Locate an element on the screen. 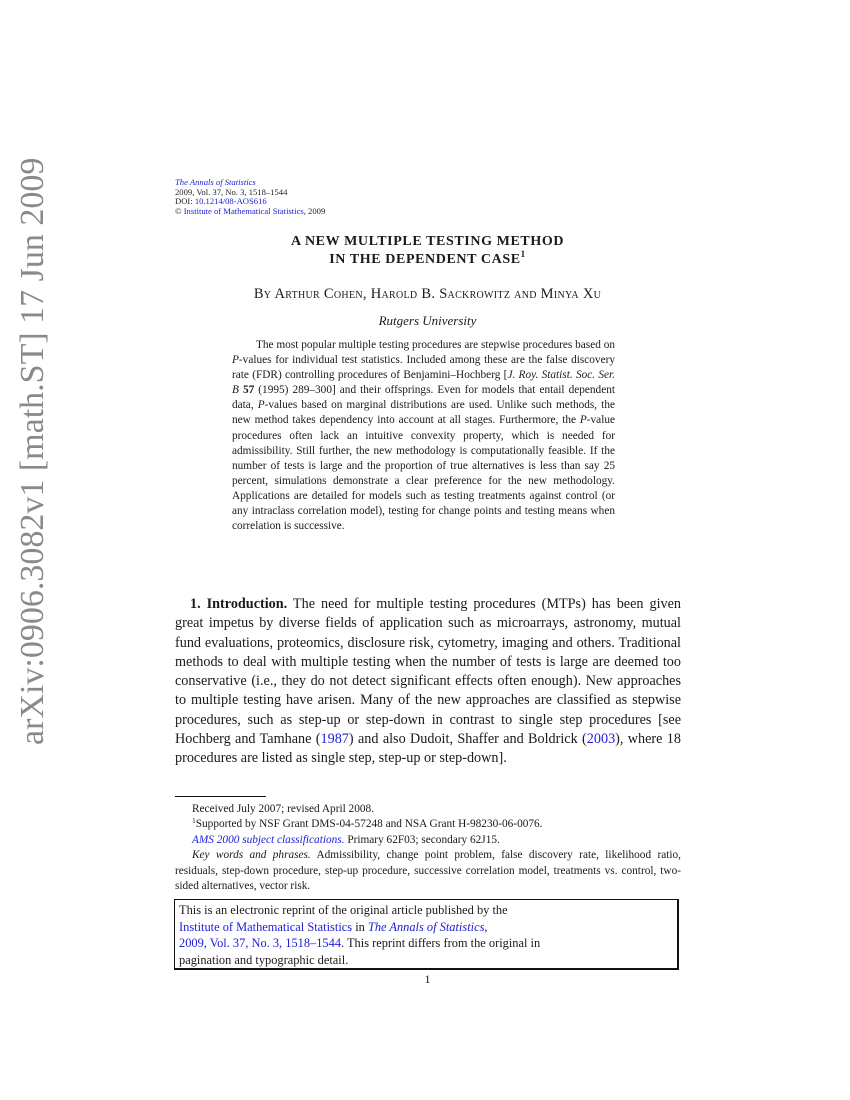 The width and height of the screenshot is (850, 1100). ams-classification-link: AMS 2000 subject classifications. is located at coordinates (268, 840).